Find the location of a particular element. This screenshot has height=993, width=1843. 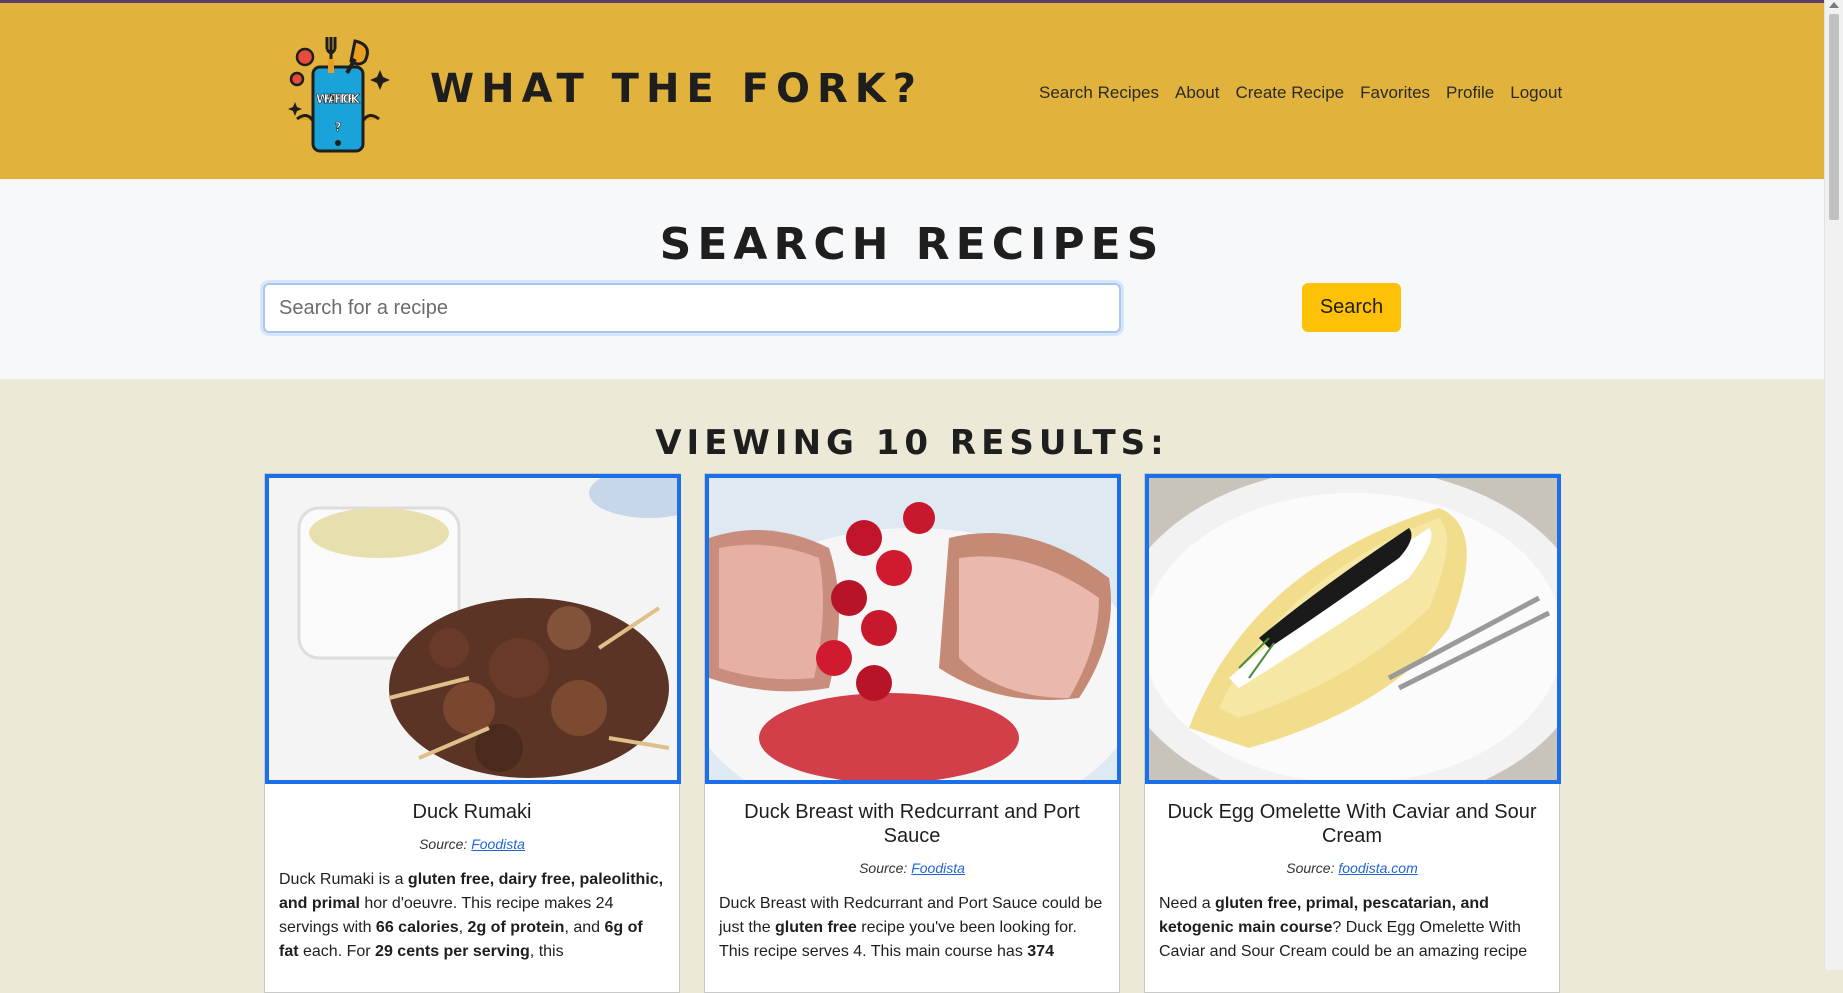

scroll-up-arrow-icon is located at coordinates (1834, 5).